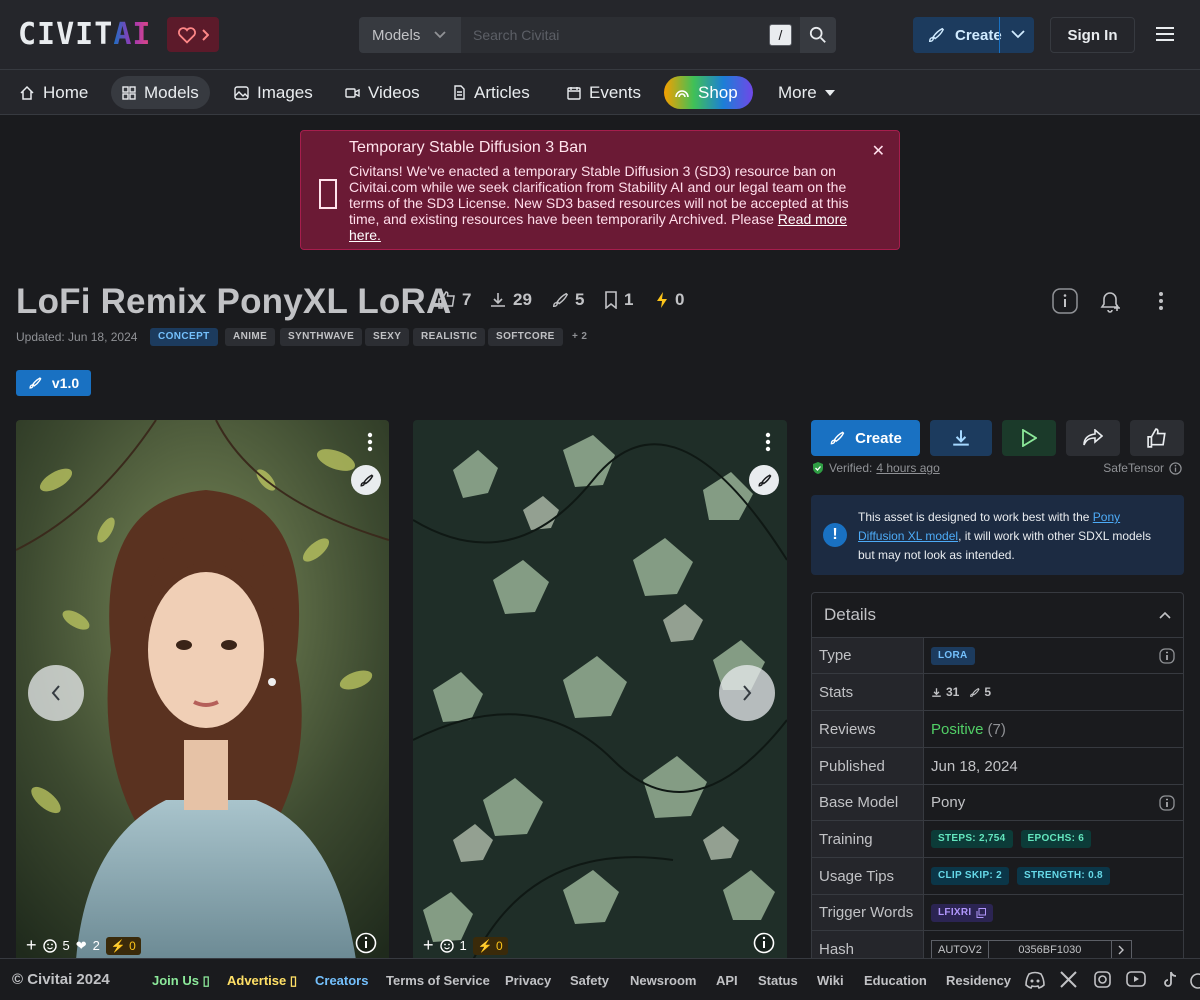 This screenshot has height=1000, width=1200. What do you see at coordinates (449, 337) in the screenshot?
I see `tag: REALISTIC` at bounding box center [449, 337].